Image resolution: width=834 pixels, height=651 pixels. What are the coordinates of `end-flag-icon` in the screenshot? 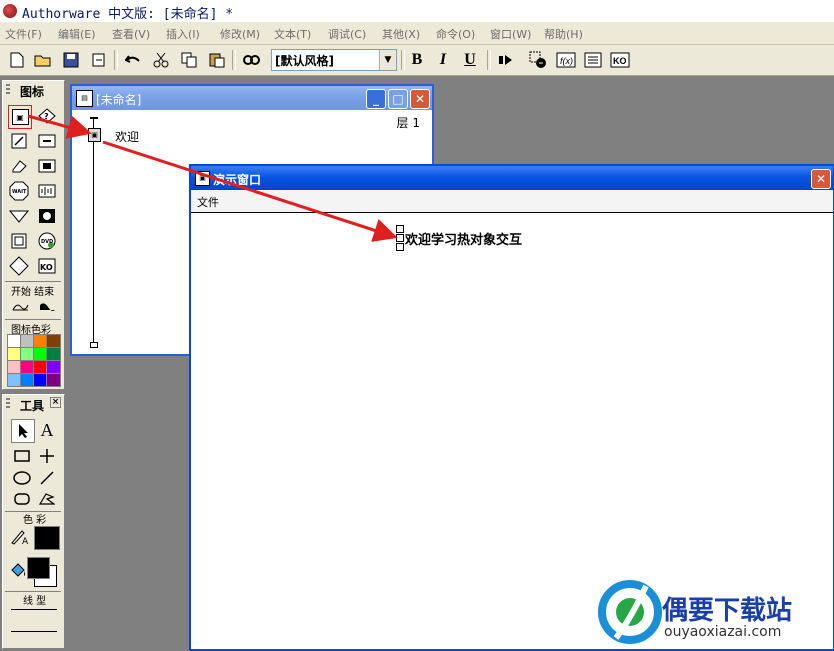 It's located at (47, 307).